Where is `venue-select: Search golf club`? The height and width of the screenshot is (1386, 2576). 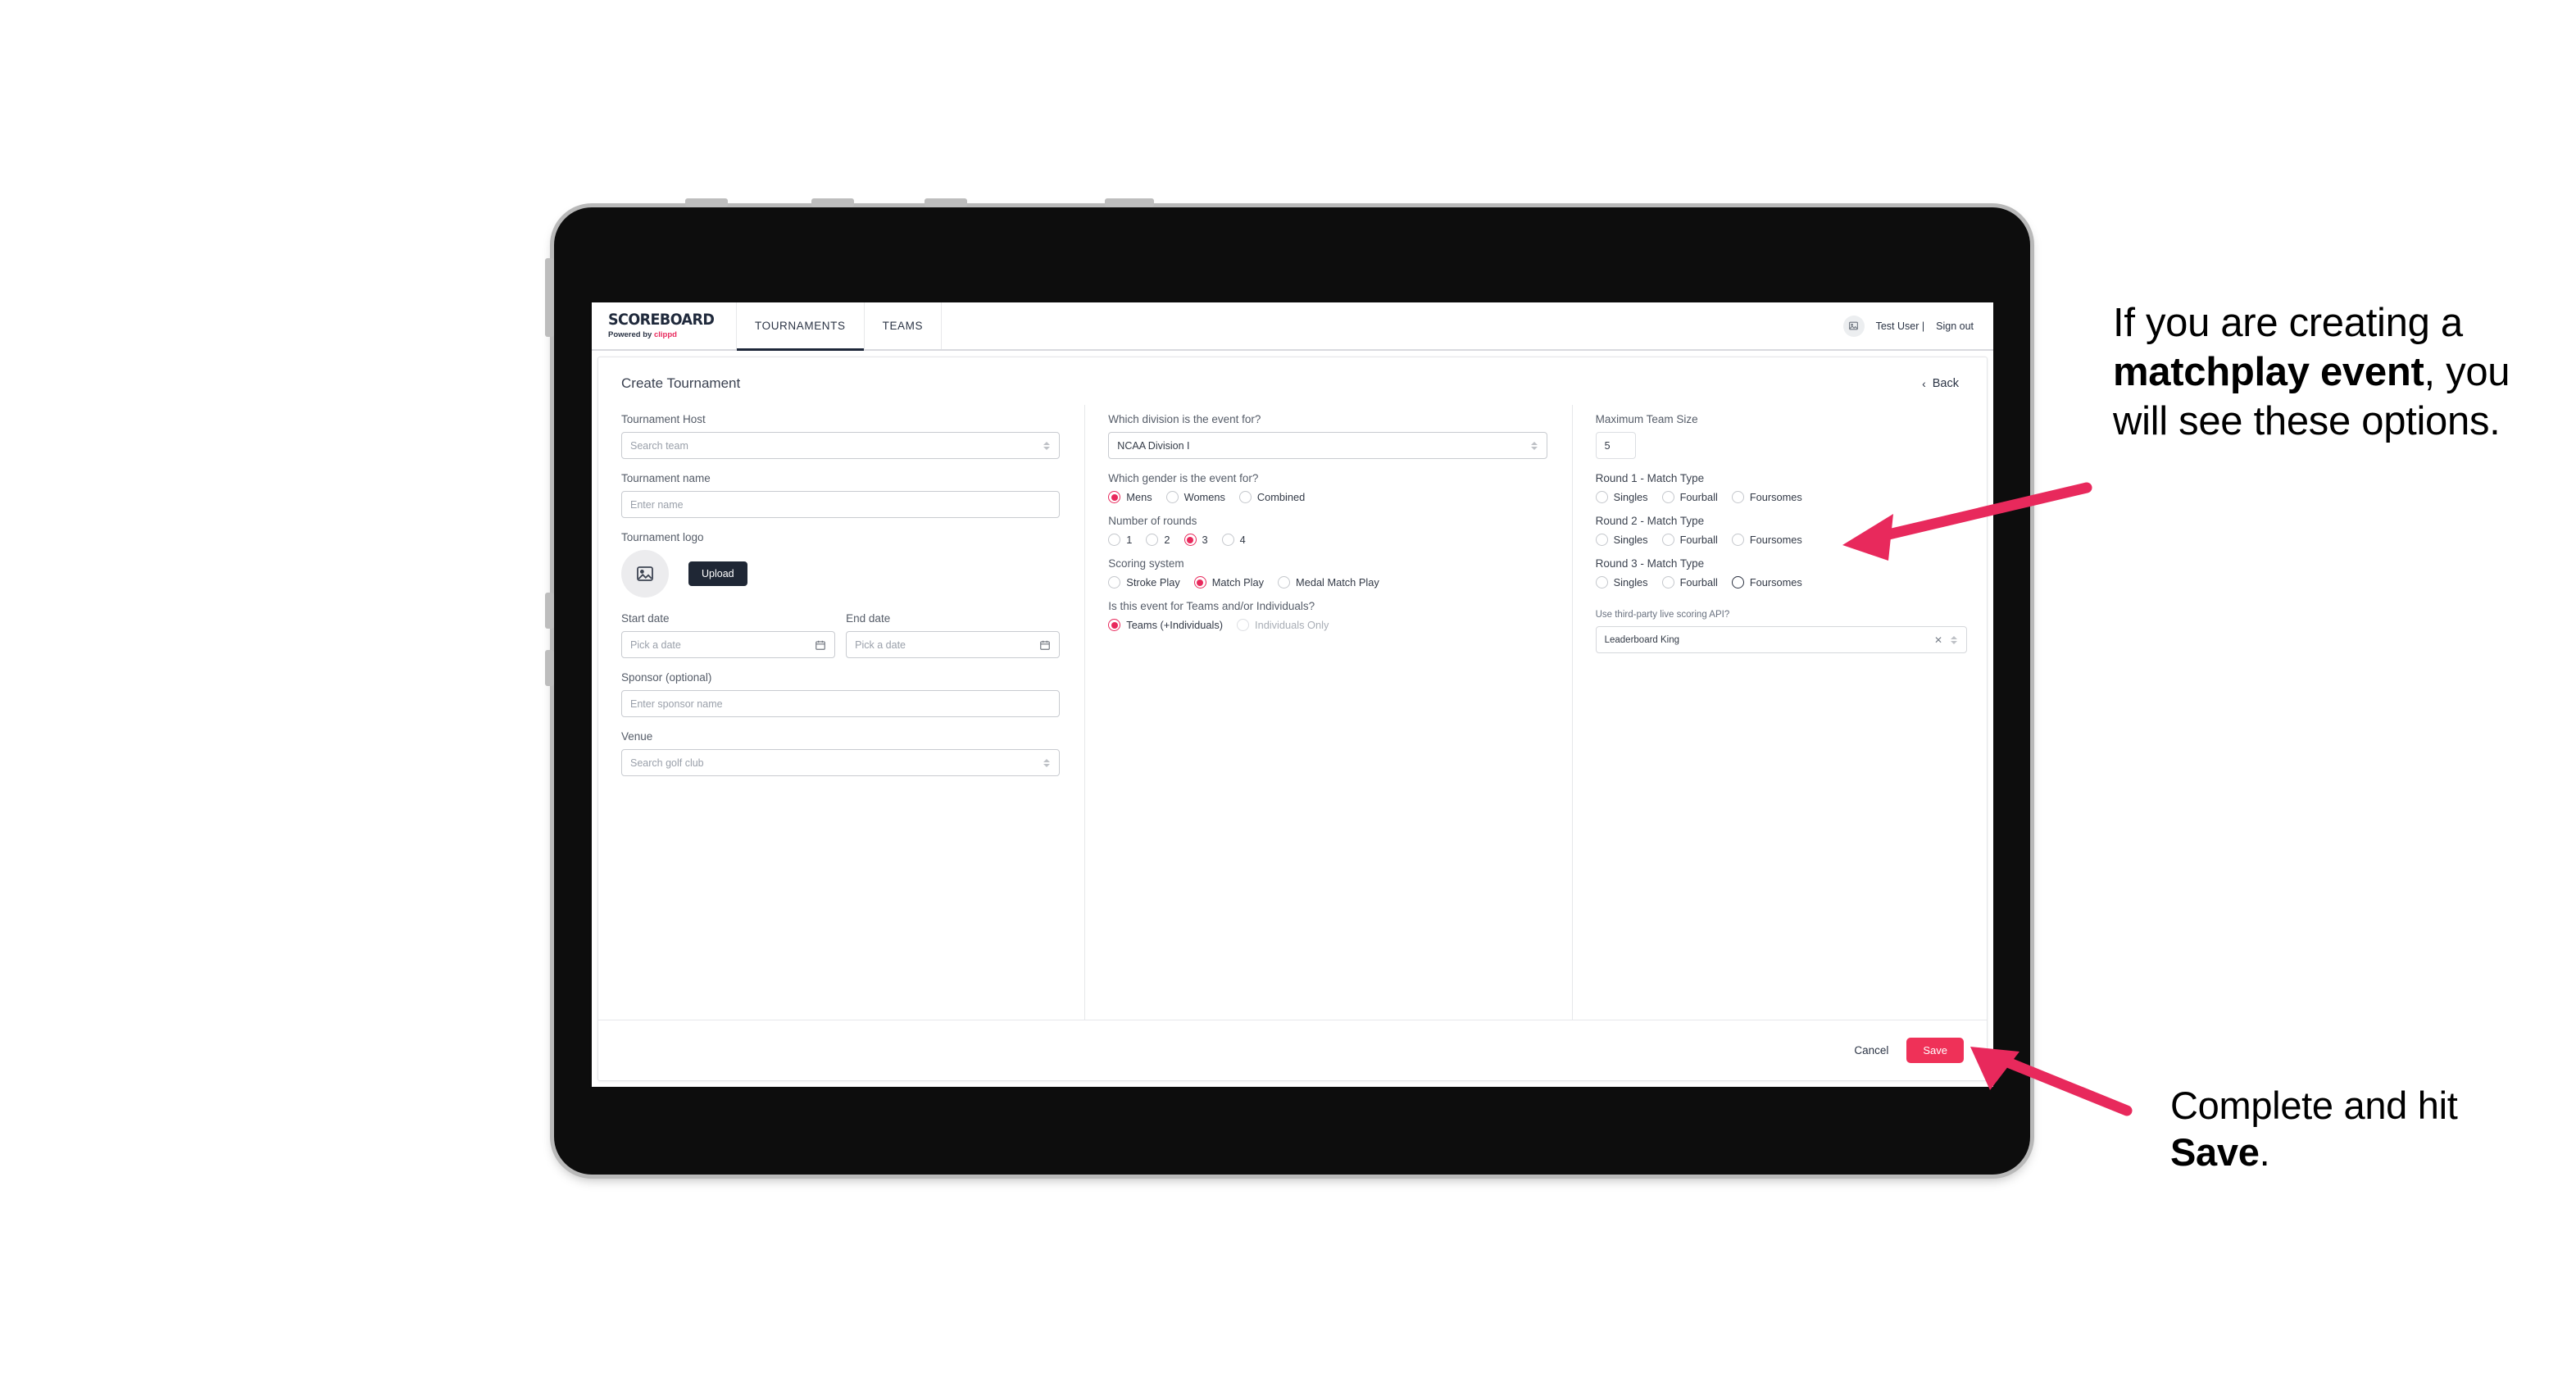
venue-select: Search golf club is located at coordinates (841, 762).